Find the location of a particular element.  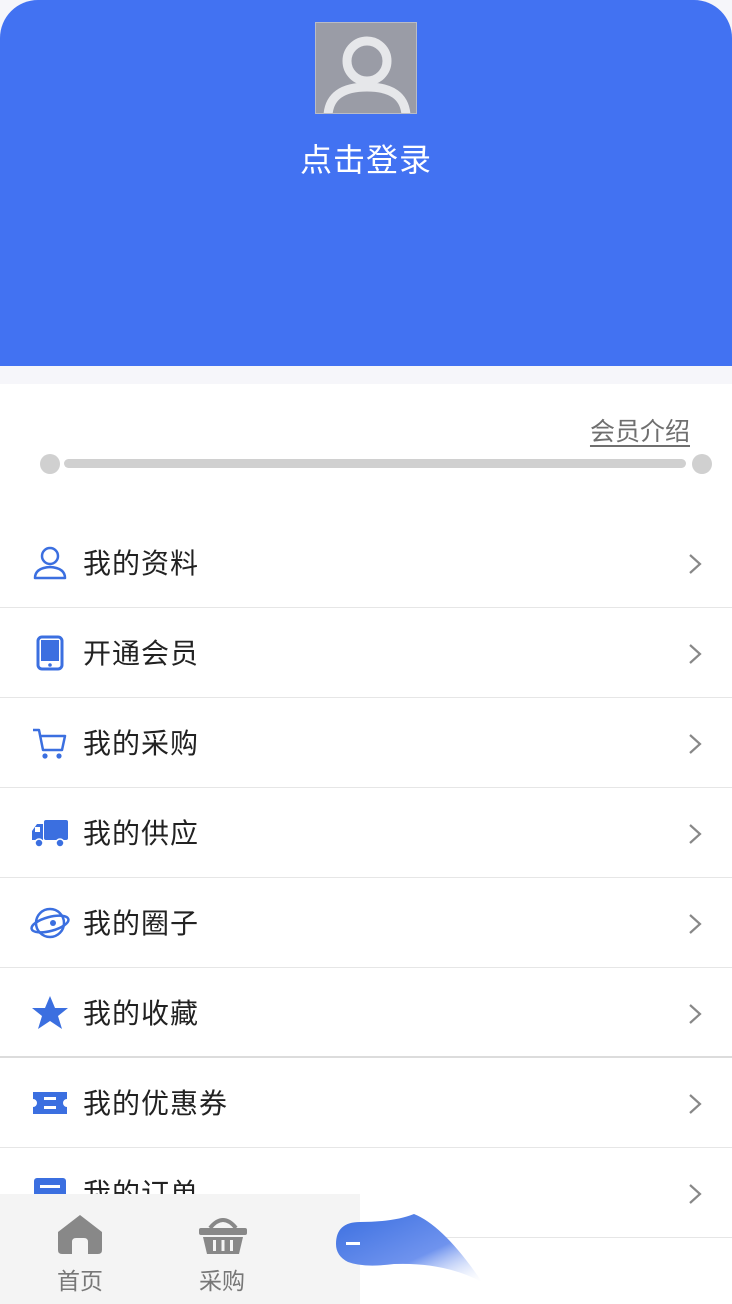

person-icon is located at coordinates (50, 563).